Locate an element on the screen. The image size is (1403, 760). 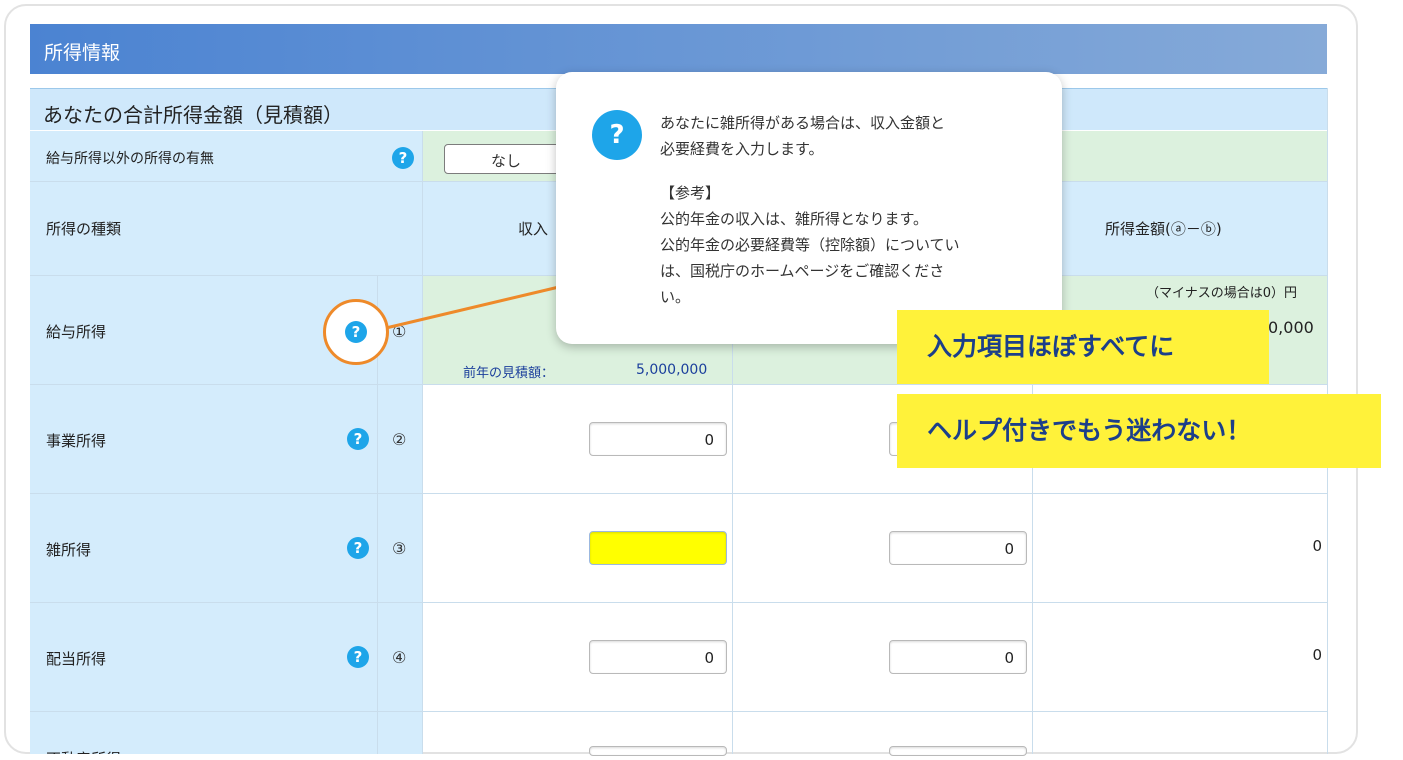
misc-amount-value: 0 is located at coordinates (1317, 546).